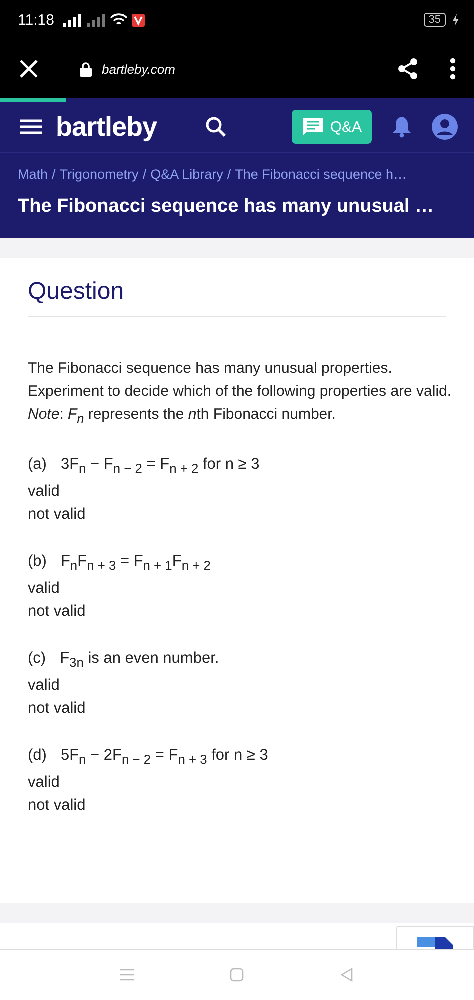 The height and width of the screenshot is (1000, 474). I want to click on more-options-icon, so click(453, 69).